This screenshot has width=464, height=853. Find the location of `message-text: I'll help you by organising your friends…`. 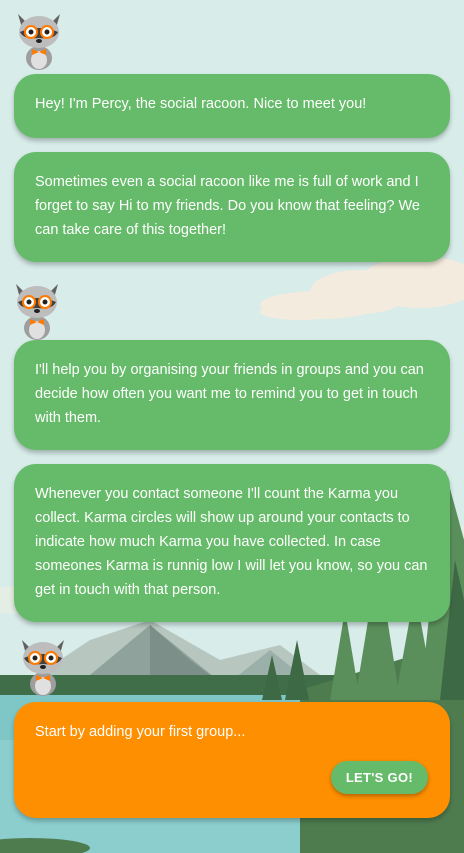

message-text: I'll help you by organising your friends… is located at coordinates (229, 394).